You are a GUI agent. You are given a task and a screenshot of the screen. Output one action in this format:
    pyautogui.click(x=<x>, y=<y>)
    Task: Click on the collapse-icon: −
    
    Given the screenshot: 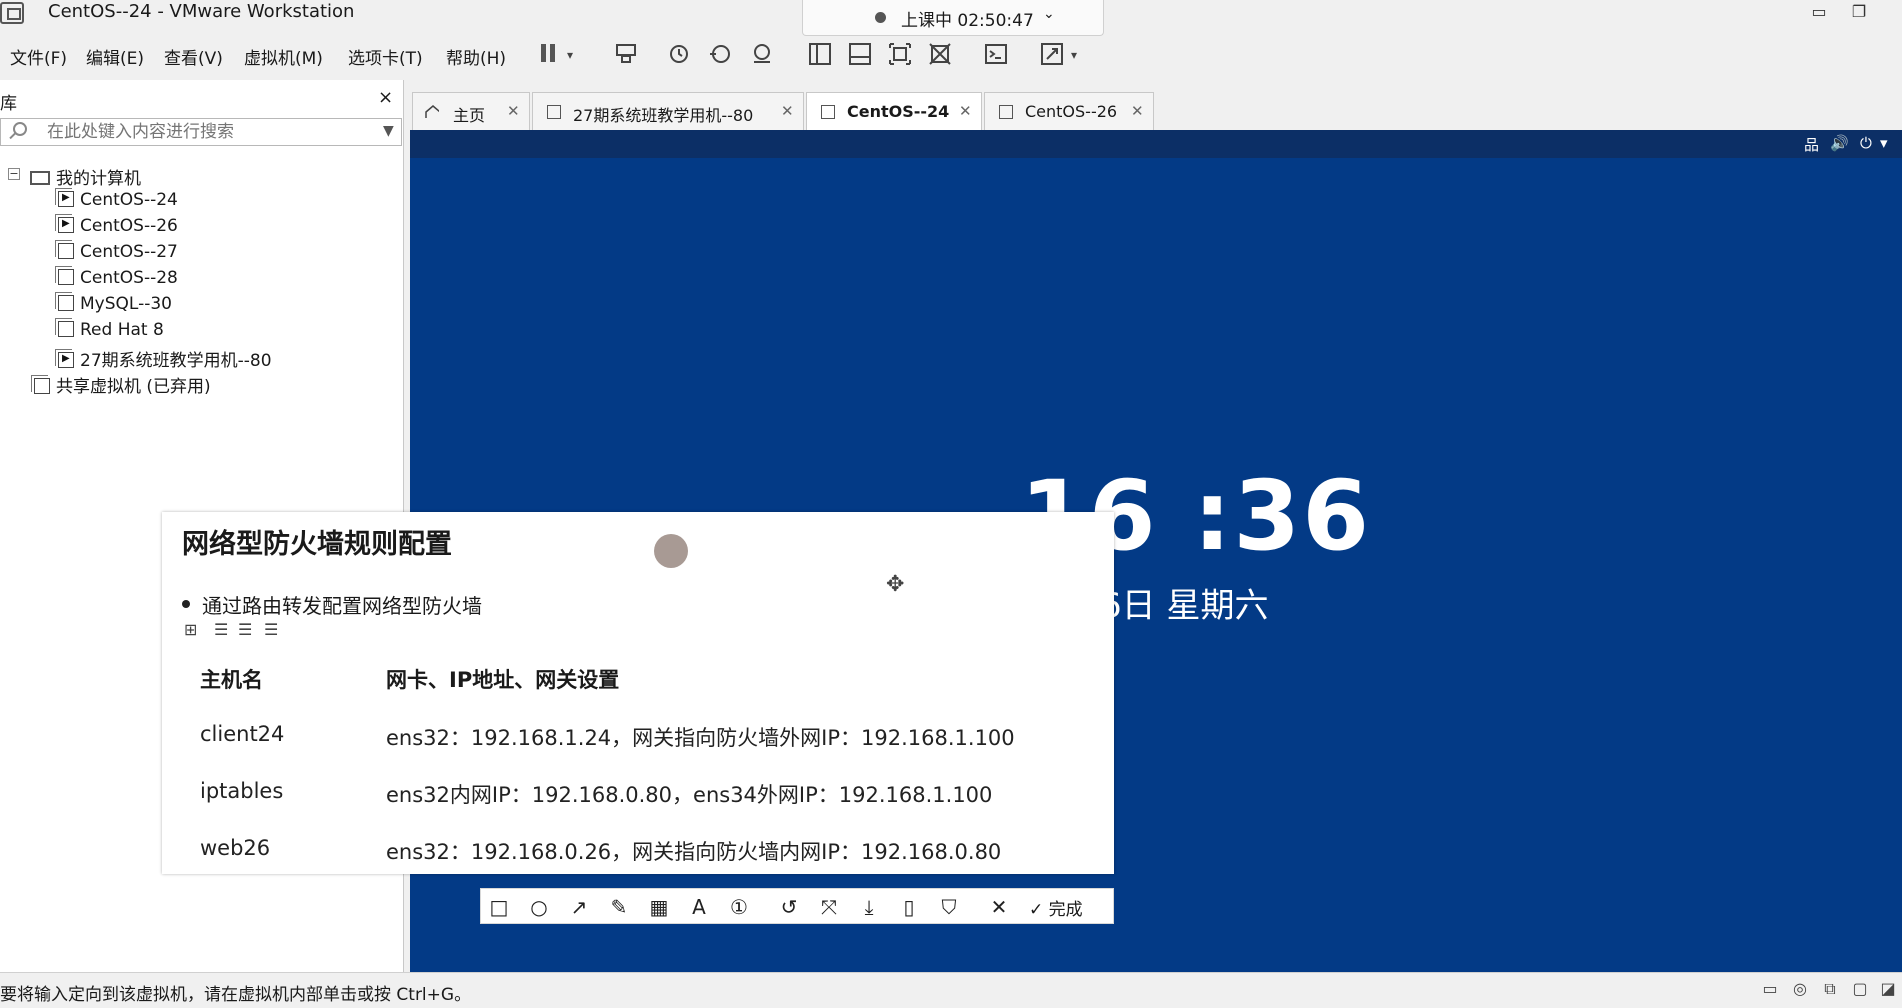 What is the action you would take?
    pyautogui.click(x=14, y=174)
    